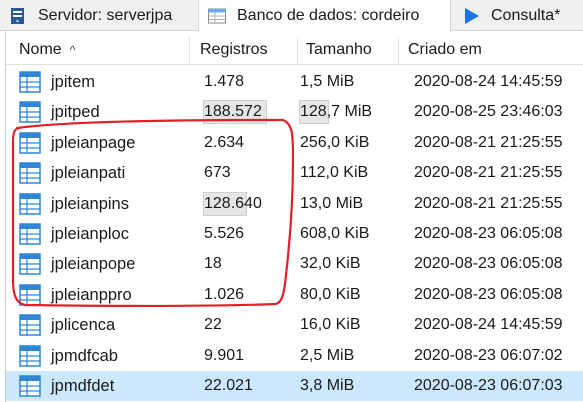 This screenshot has width=583, height=402. I want to click on cell-name: jpleianpati, so click(106, 173).